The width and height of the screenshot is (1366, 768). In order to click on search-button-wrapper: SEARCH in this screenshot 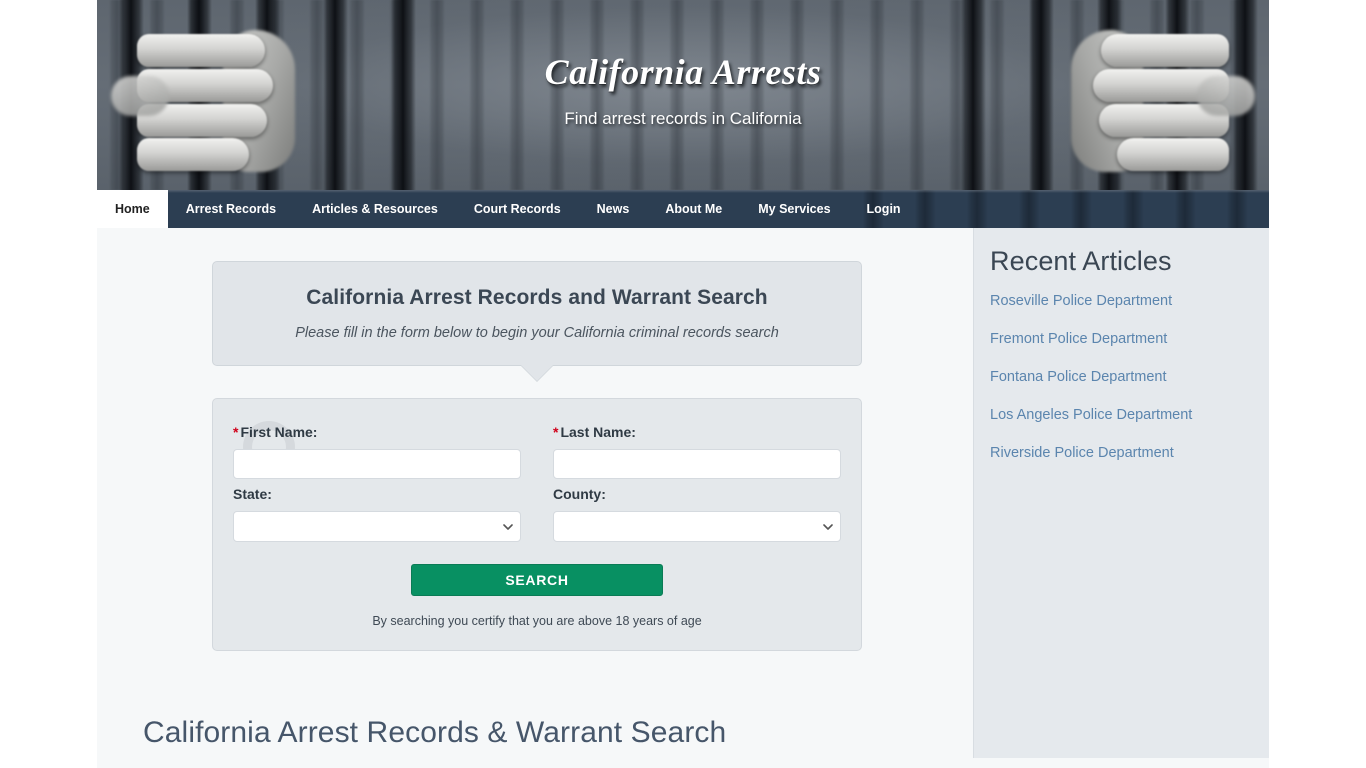, I will do `click(537, 580)`.